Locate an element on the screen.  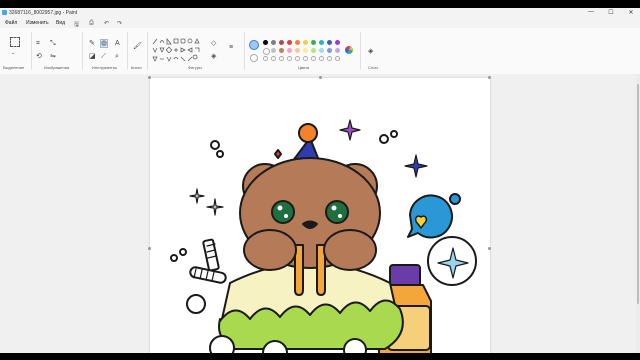
resize-icon: ⤡ is located at coordinates (53, 43).